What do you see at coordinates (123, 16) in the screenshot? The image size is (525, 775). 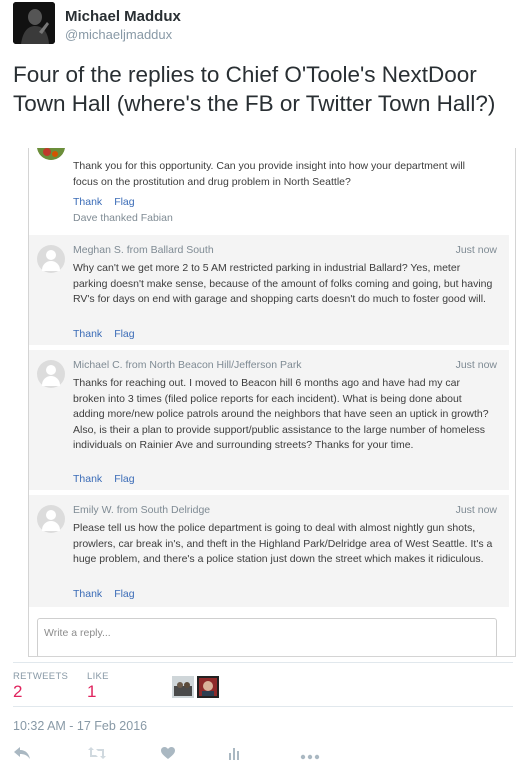 I see `author-name: Michael Maddux` at bounding box center [123, 16].